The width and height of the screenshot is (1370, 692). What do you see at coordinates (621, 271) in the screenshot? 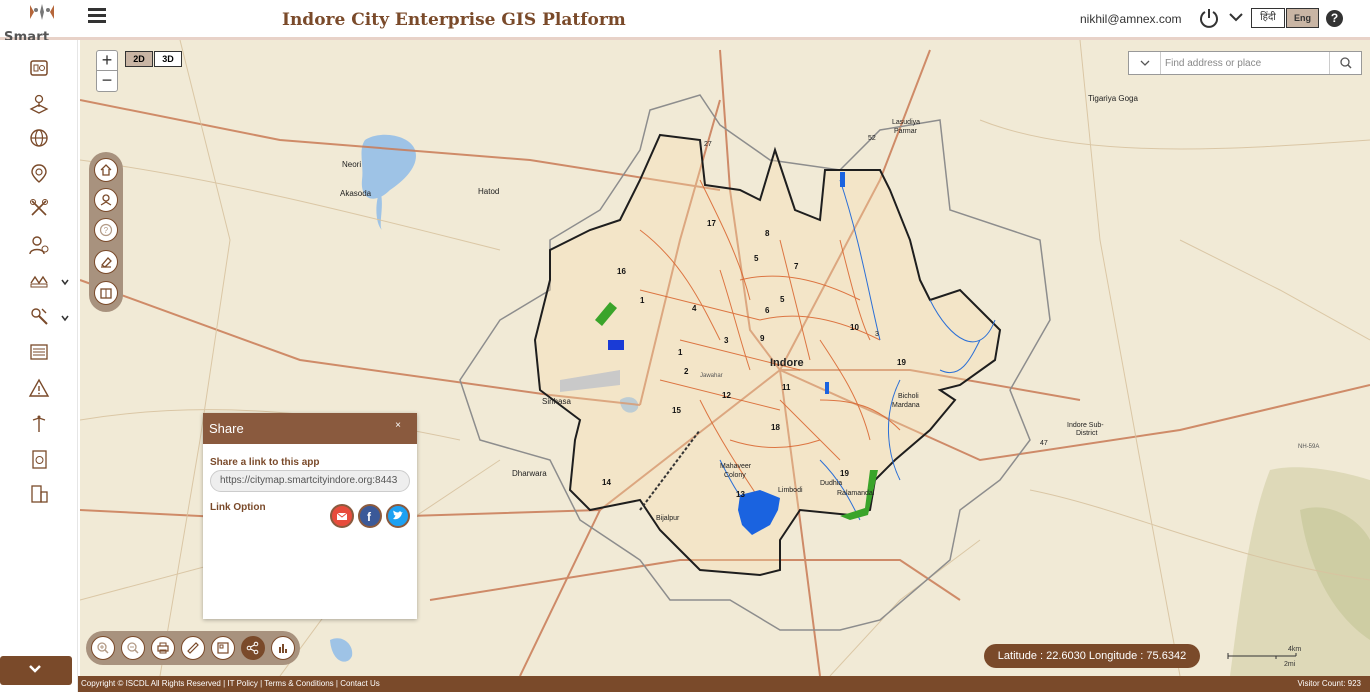
I see `zone-label: 16` at bounding box center [621, 271].